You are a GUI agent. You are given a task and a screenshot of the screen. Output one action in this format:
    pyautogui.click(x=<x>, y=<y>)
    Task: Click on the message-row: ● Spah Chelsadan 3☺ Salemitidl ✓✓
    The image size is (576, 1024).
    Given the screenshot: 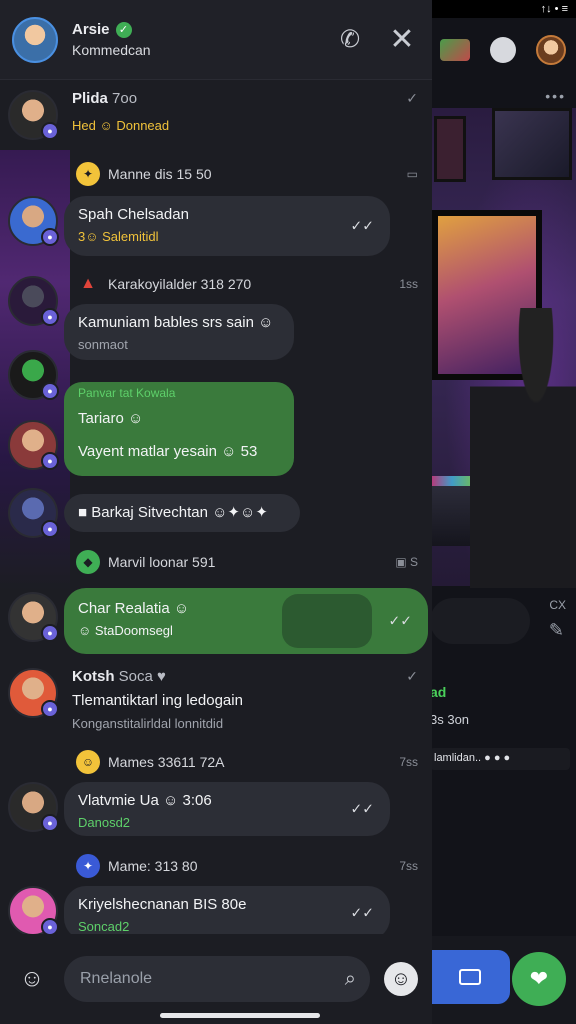 What is the action you would take?
    pyautogui.click(x=216, y=226)
    